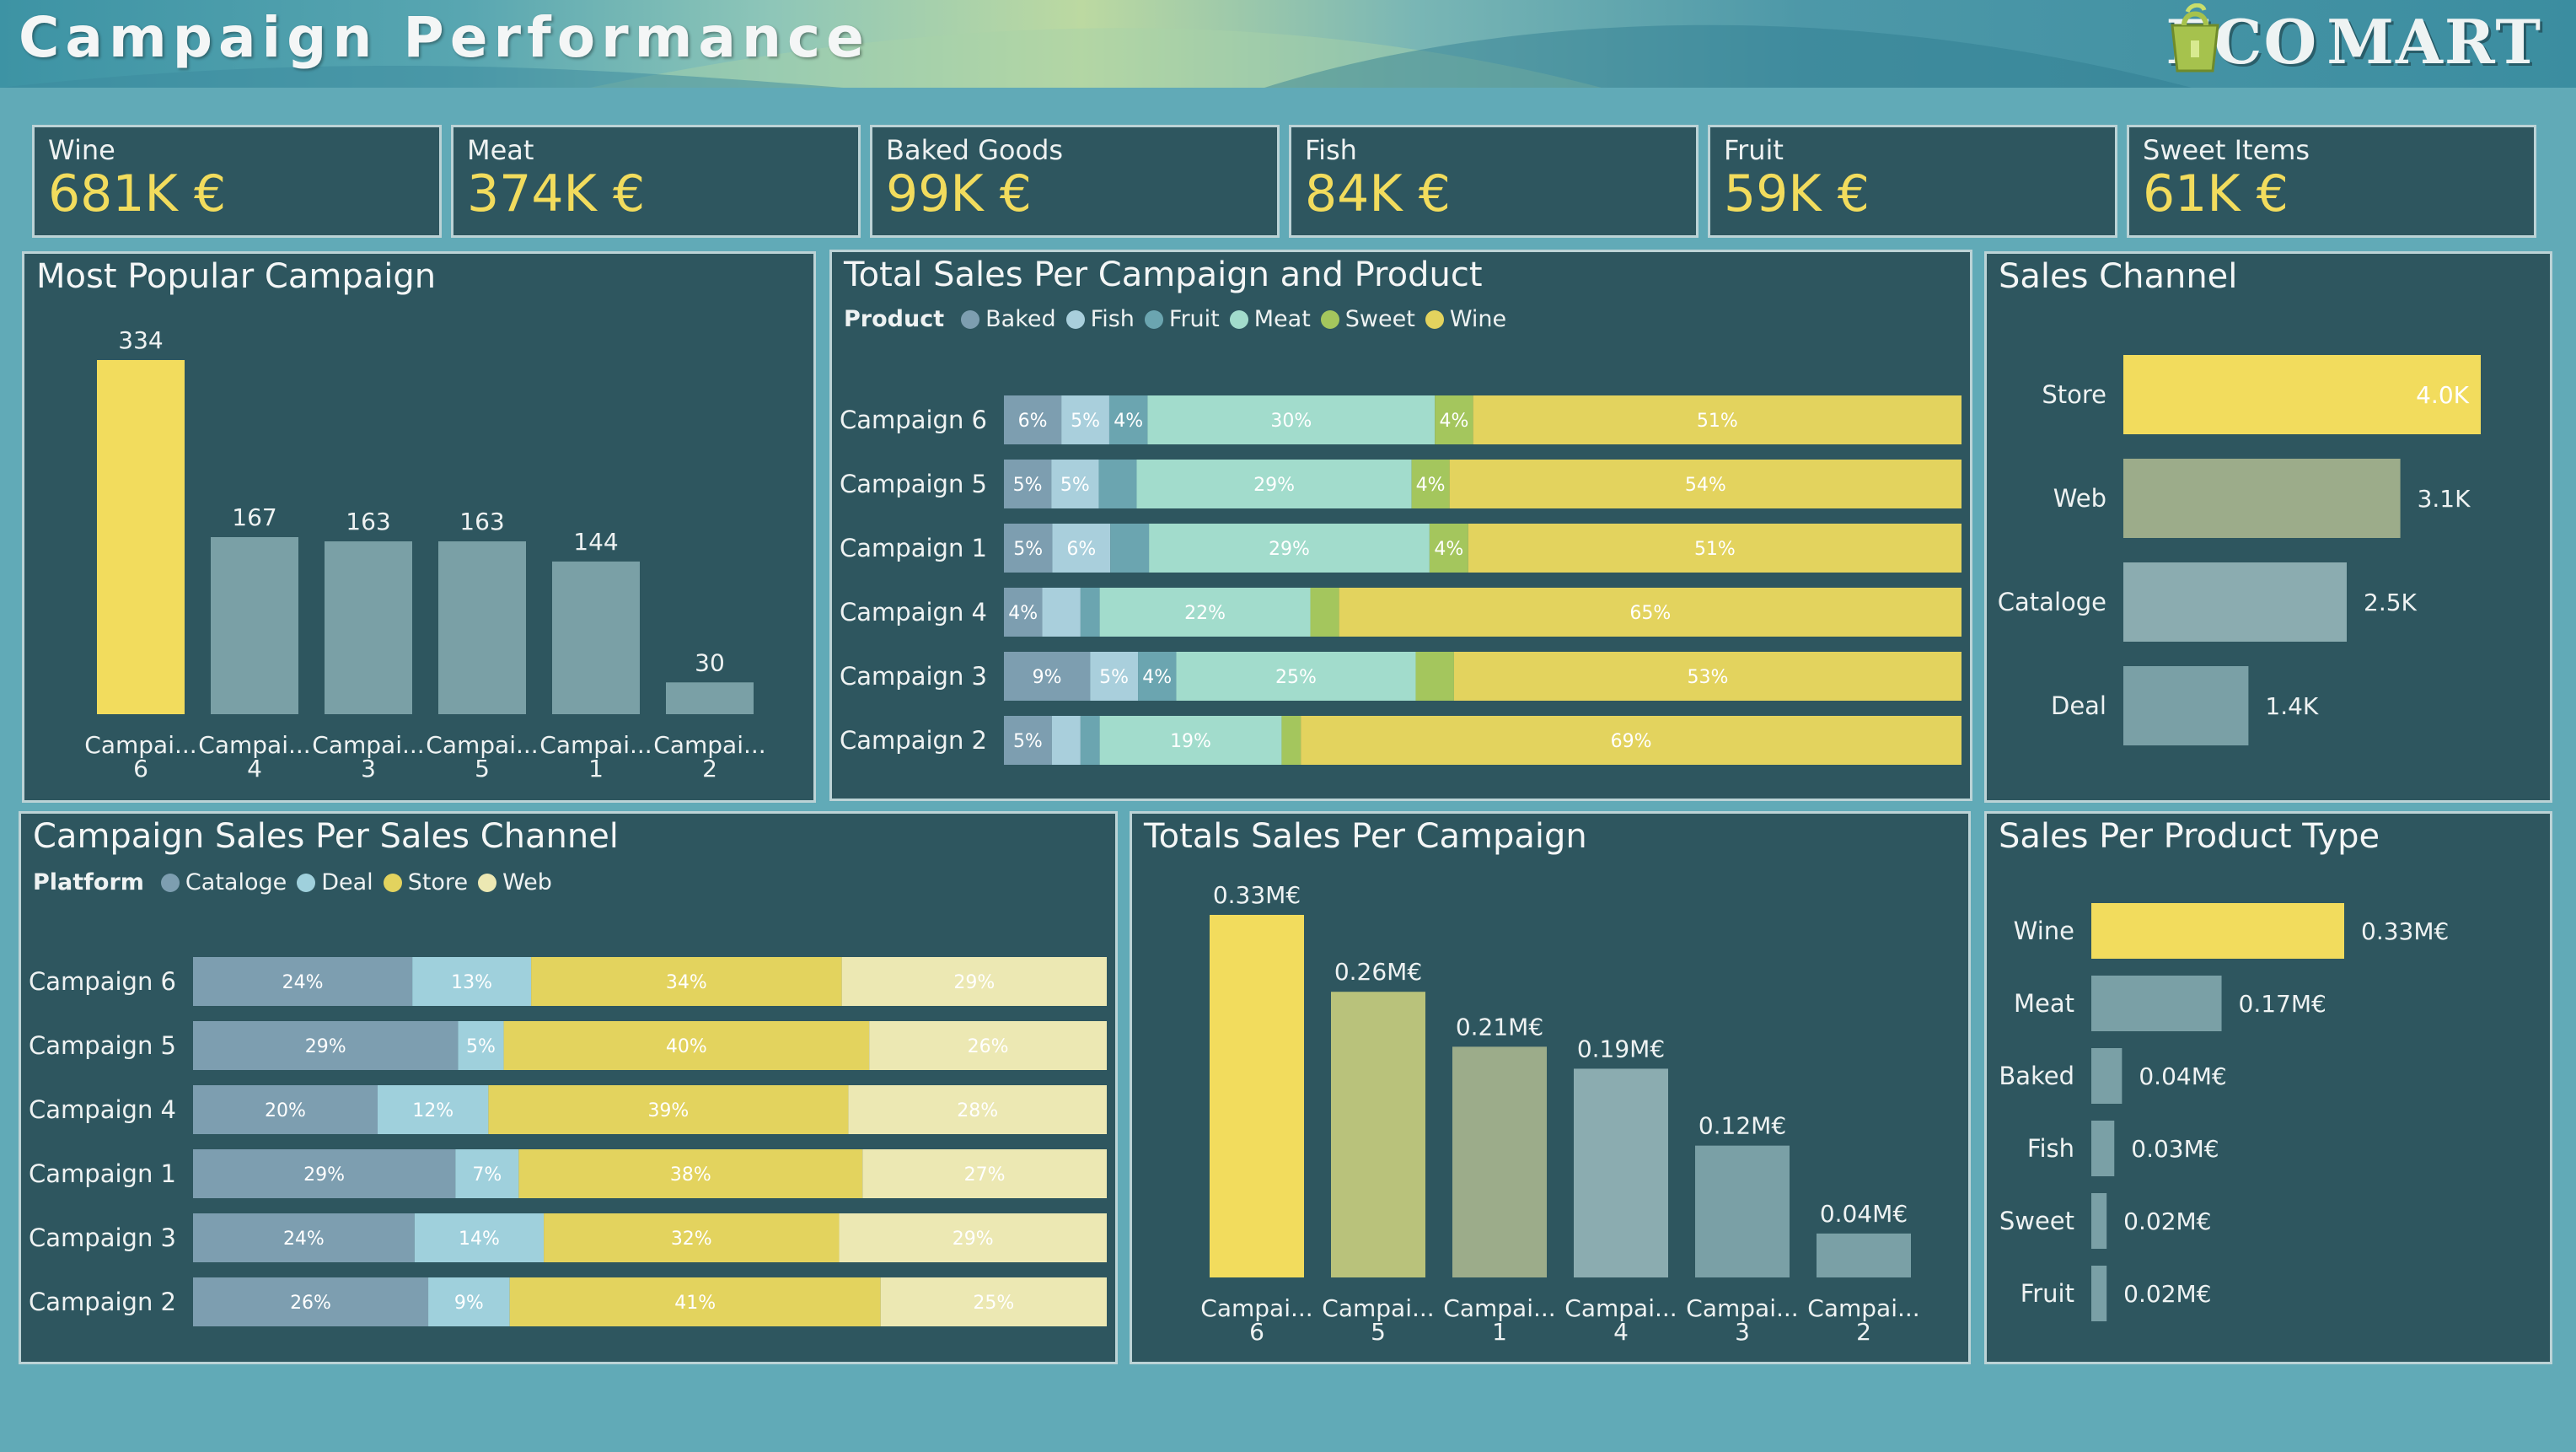  Describe the element at coordinates (1494, 181) in the screenshot. I see `kpi-card-fish: Fish 84K €` at that location.